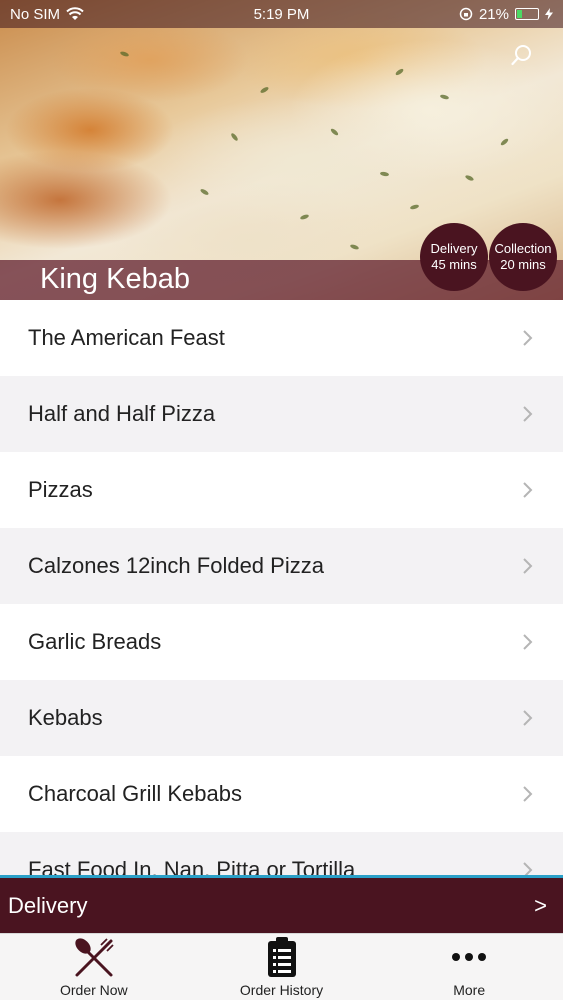  What do you see at coordinates (281, 904) in the screenshot?
I see `order-mode-bar: Delivery >` at bounding box center [281, 904].